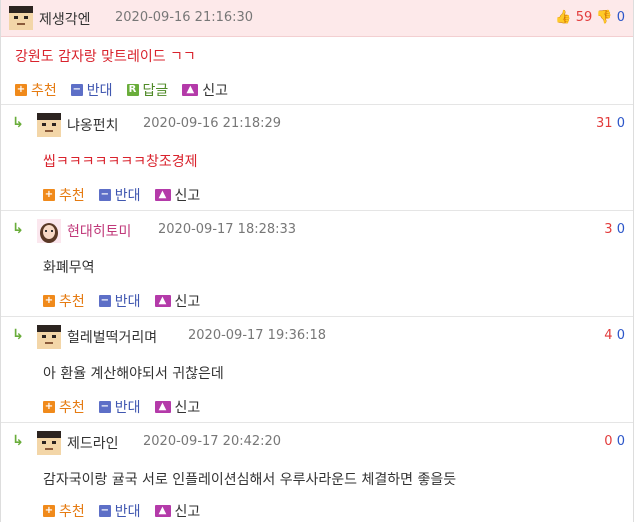  What do you see at coordinates (620, 17) in the screenshot?
I see `downvote-count: 0` at bounding box center [620, 17].